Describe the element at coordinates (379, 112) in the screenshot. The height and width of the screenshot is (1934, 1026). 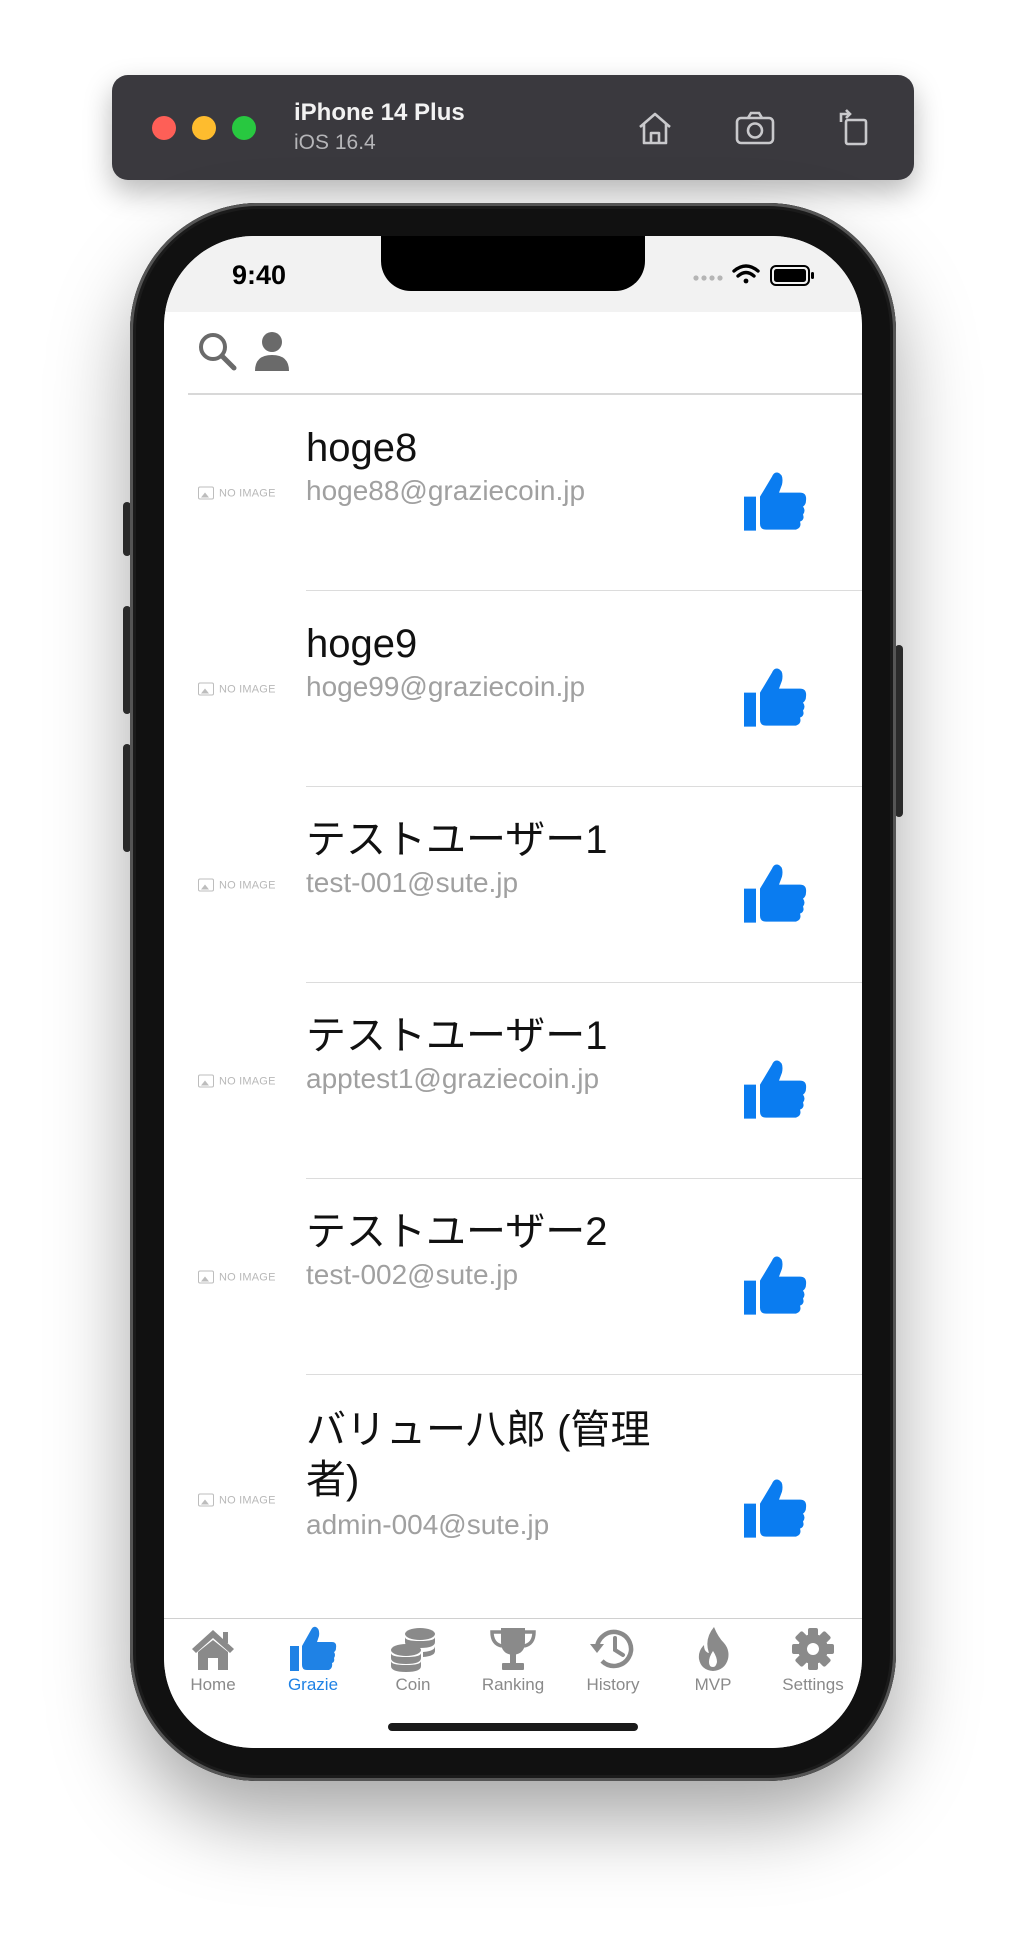
I see `device-name: iPhone 14 Plus` at that location.